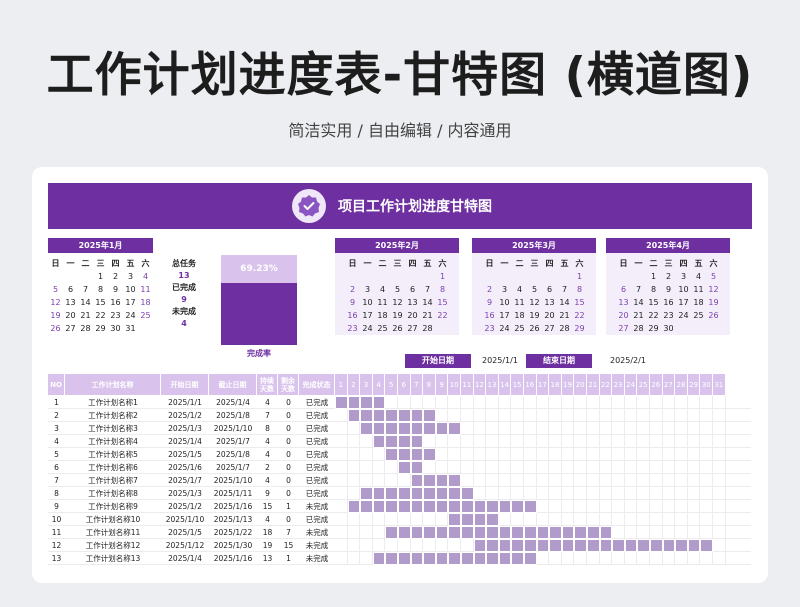  I want to click on table-row: 7 工作计划名称7 2025/1/7 2025/1/10 4 0 已完成, so click(399, 480).